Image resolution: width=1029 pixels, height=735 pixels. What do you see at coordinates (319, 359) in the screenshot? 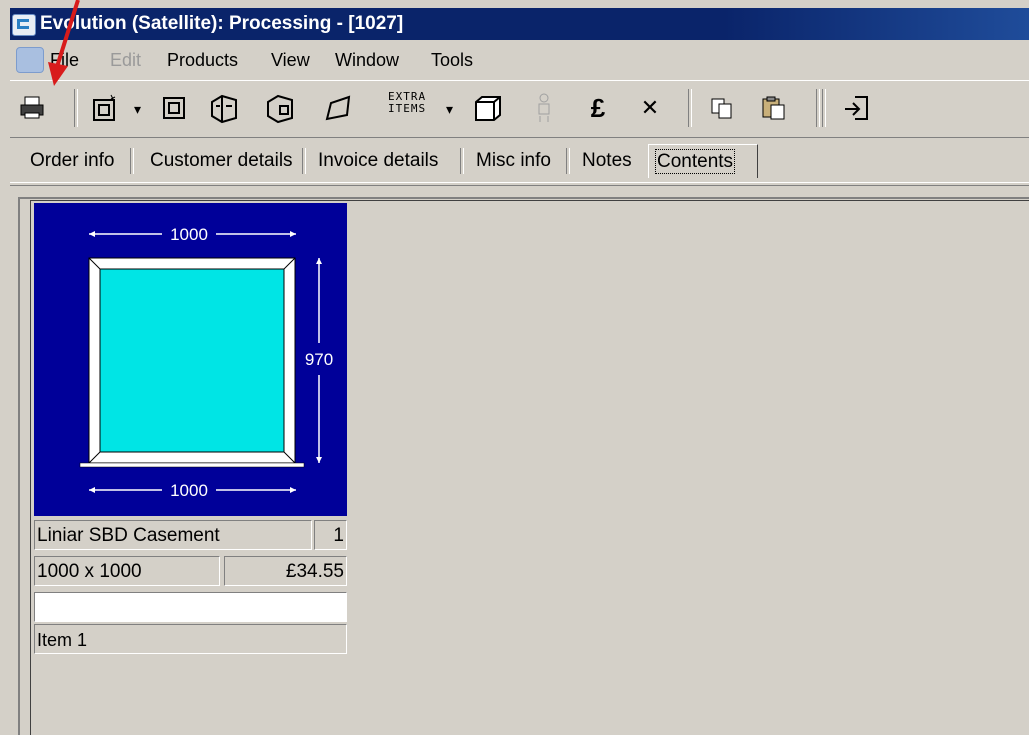
I see `height-label: 970` at bounding box center [319, 359].